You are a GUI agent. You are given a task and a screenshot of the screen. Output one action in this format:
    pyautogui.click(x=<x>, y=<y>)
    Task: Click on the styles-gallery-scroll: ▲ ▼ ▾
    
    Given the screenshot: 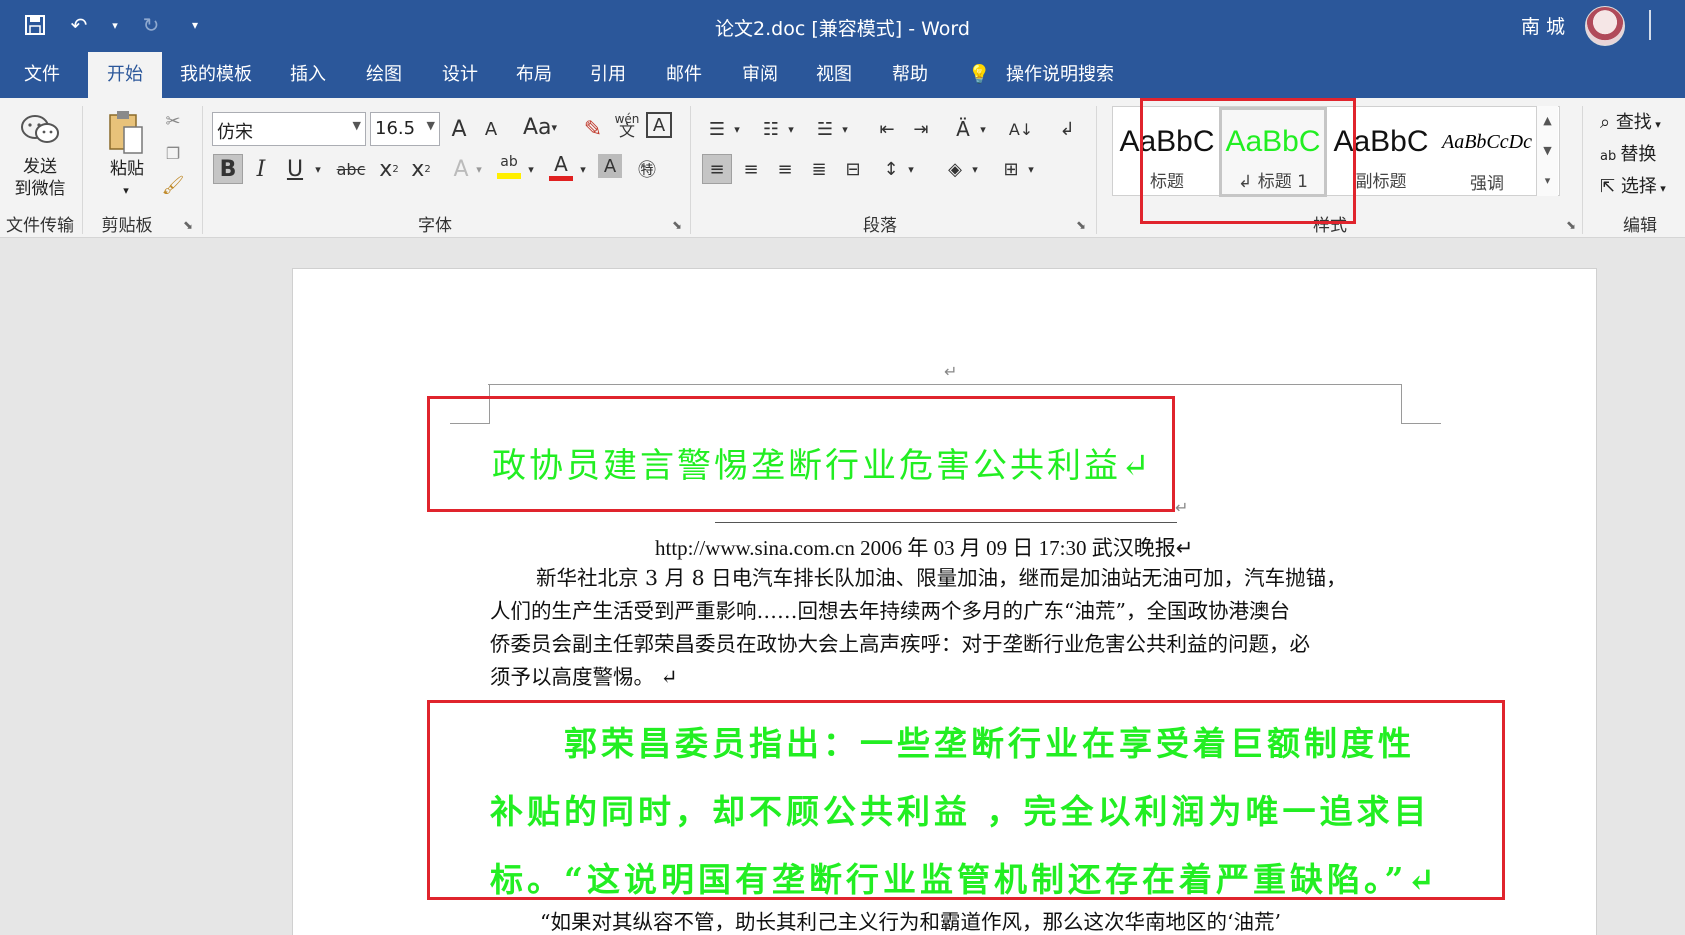 What is the action you would take?
    pyautogui.click(x=1547, y=151)
    